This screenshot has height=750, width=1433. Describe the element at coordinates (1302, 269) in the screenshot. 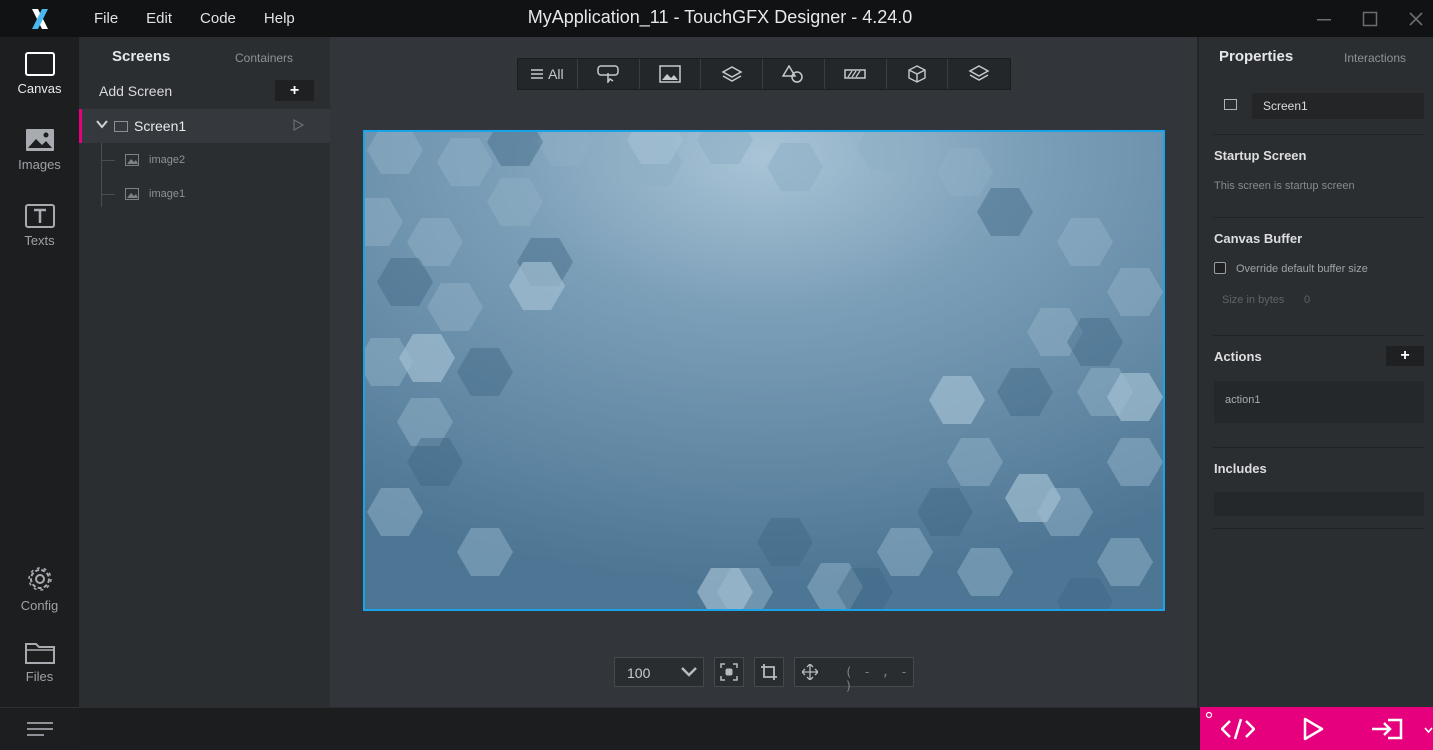

I see `override-buffer-label: Override default buffer size` at that location.